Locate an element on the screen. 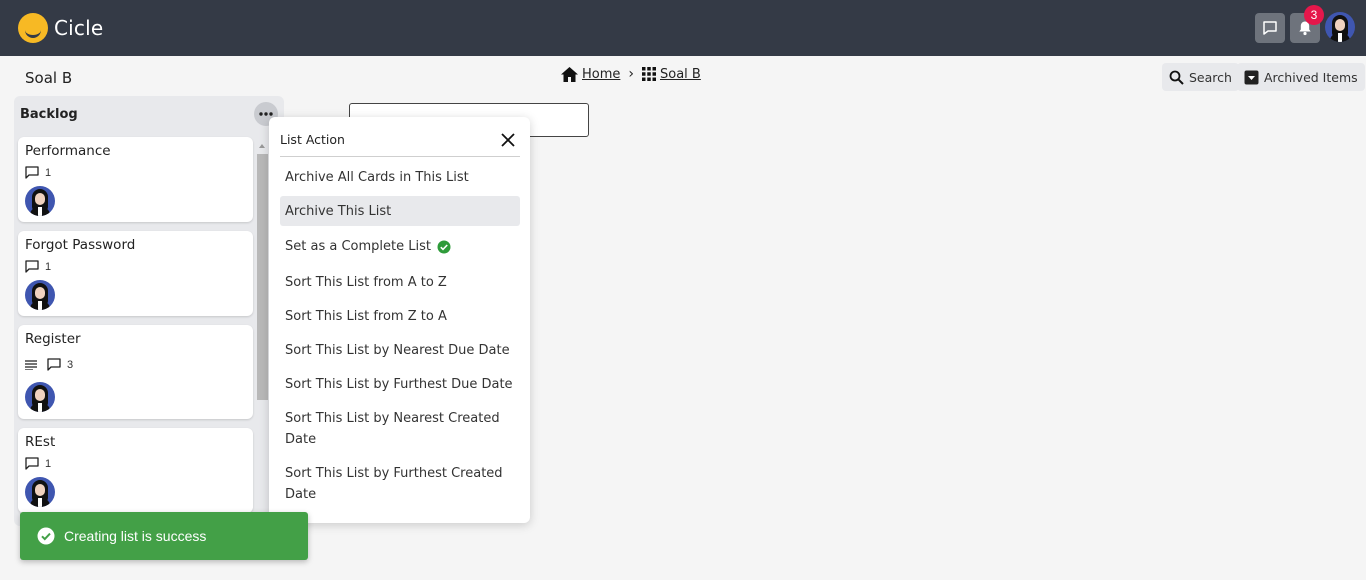 The width and height of the screenshot is (1366, 580). menu-item-label: Archive This List is located at coordinates (338, 211).